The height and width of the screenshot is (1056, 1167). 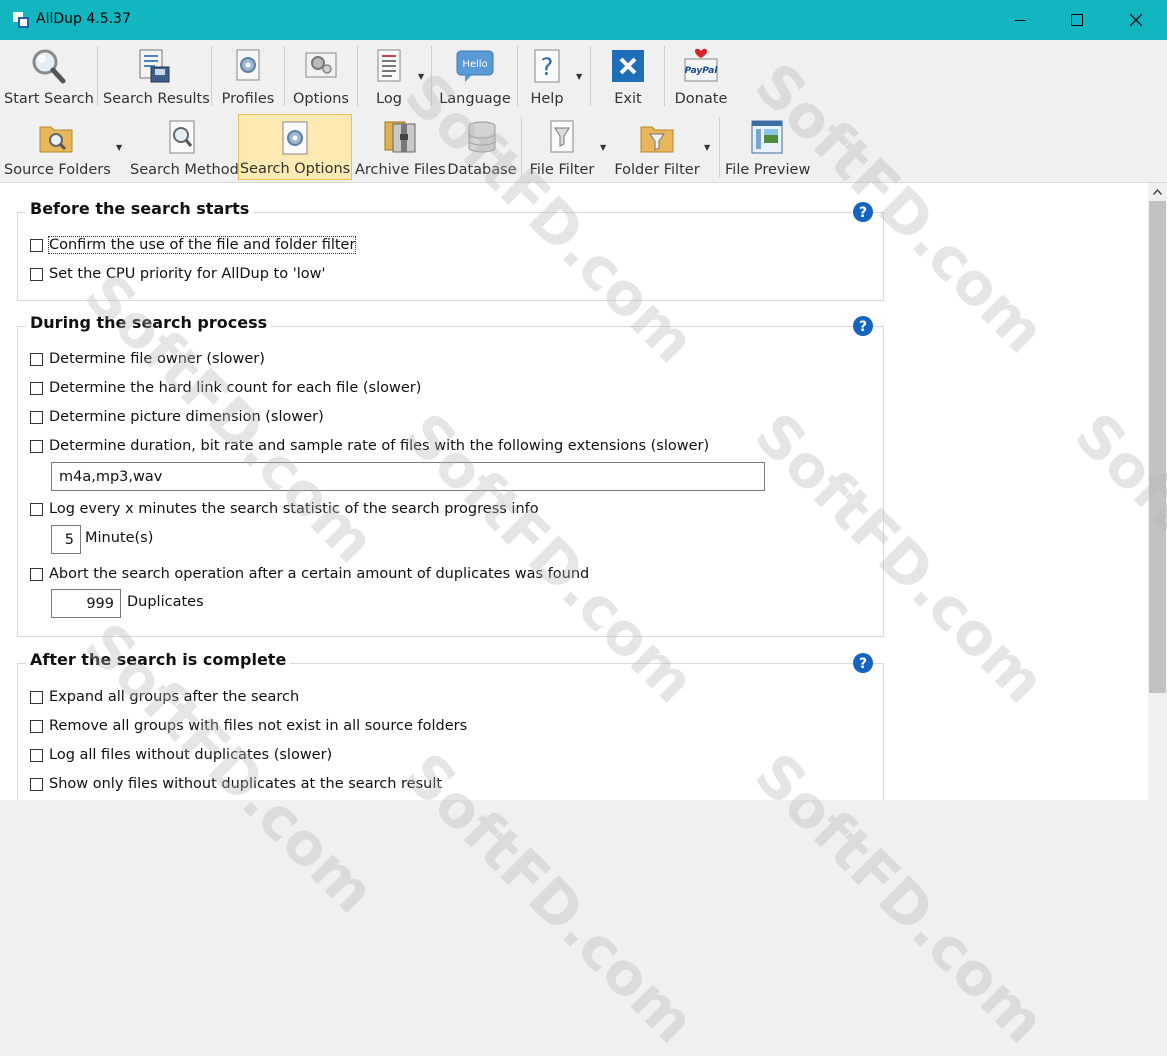 What do you see at coordinates (147, 359) in the screenshot?
I see `file-owner-checkbox: Determine file owner (slower)` at bounding box center [147, 359].